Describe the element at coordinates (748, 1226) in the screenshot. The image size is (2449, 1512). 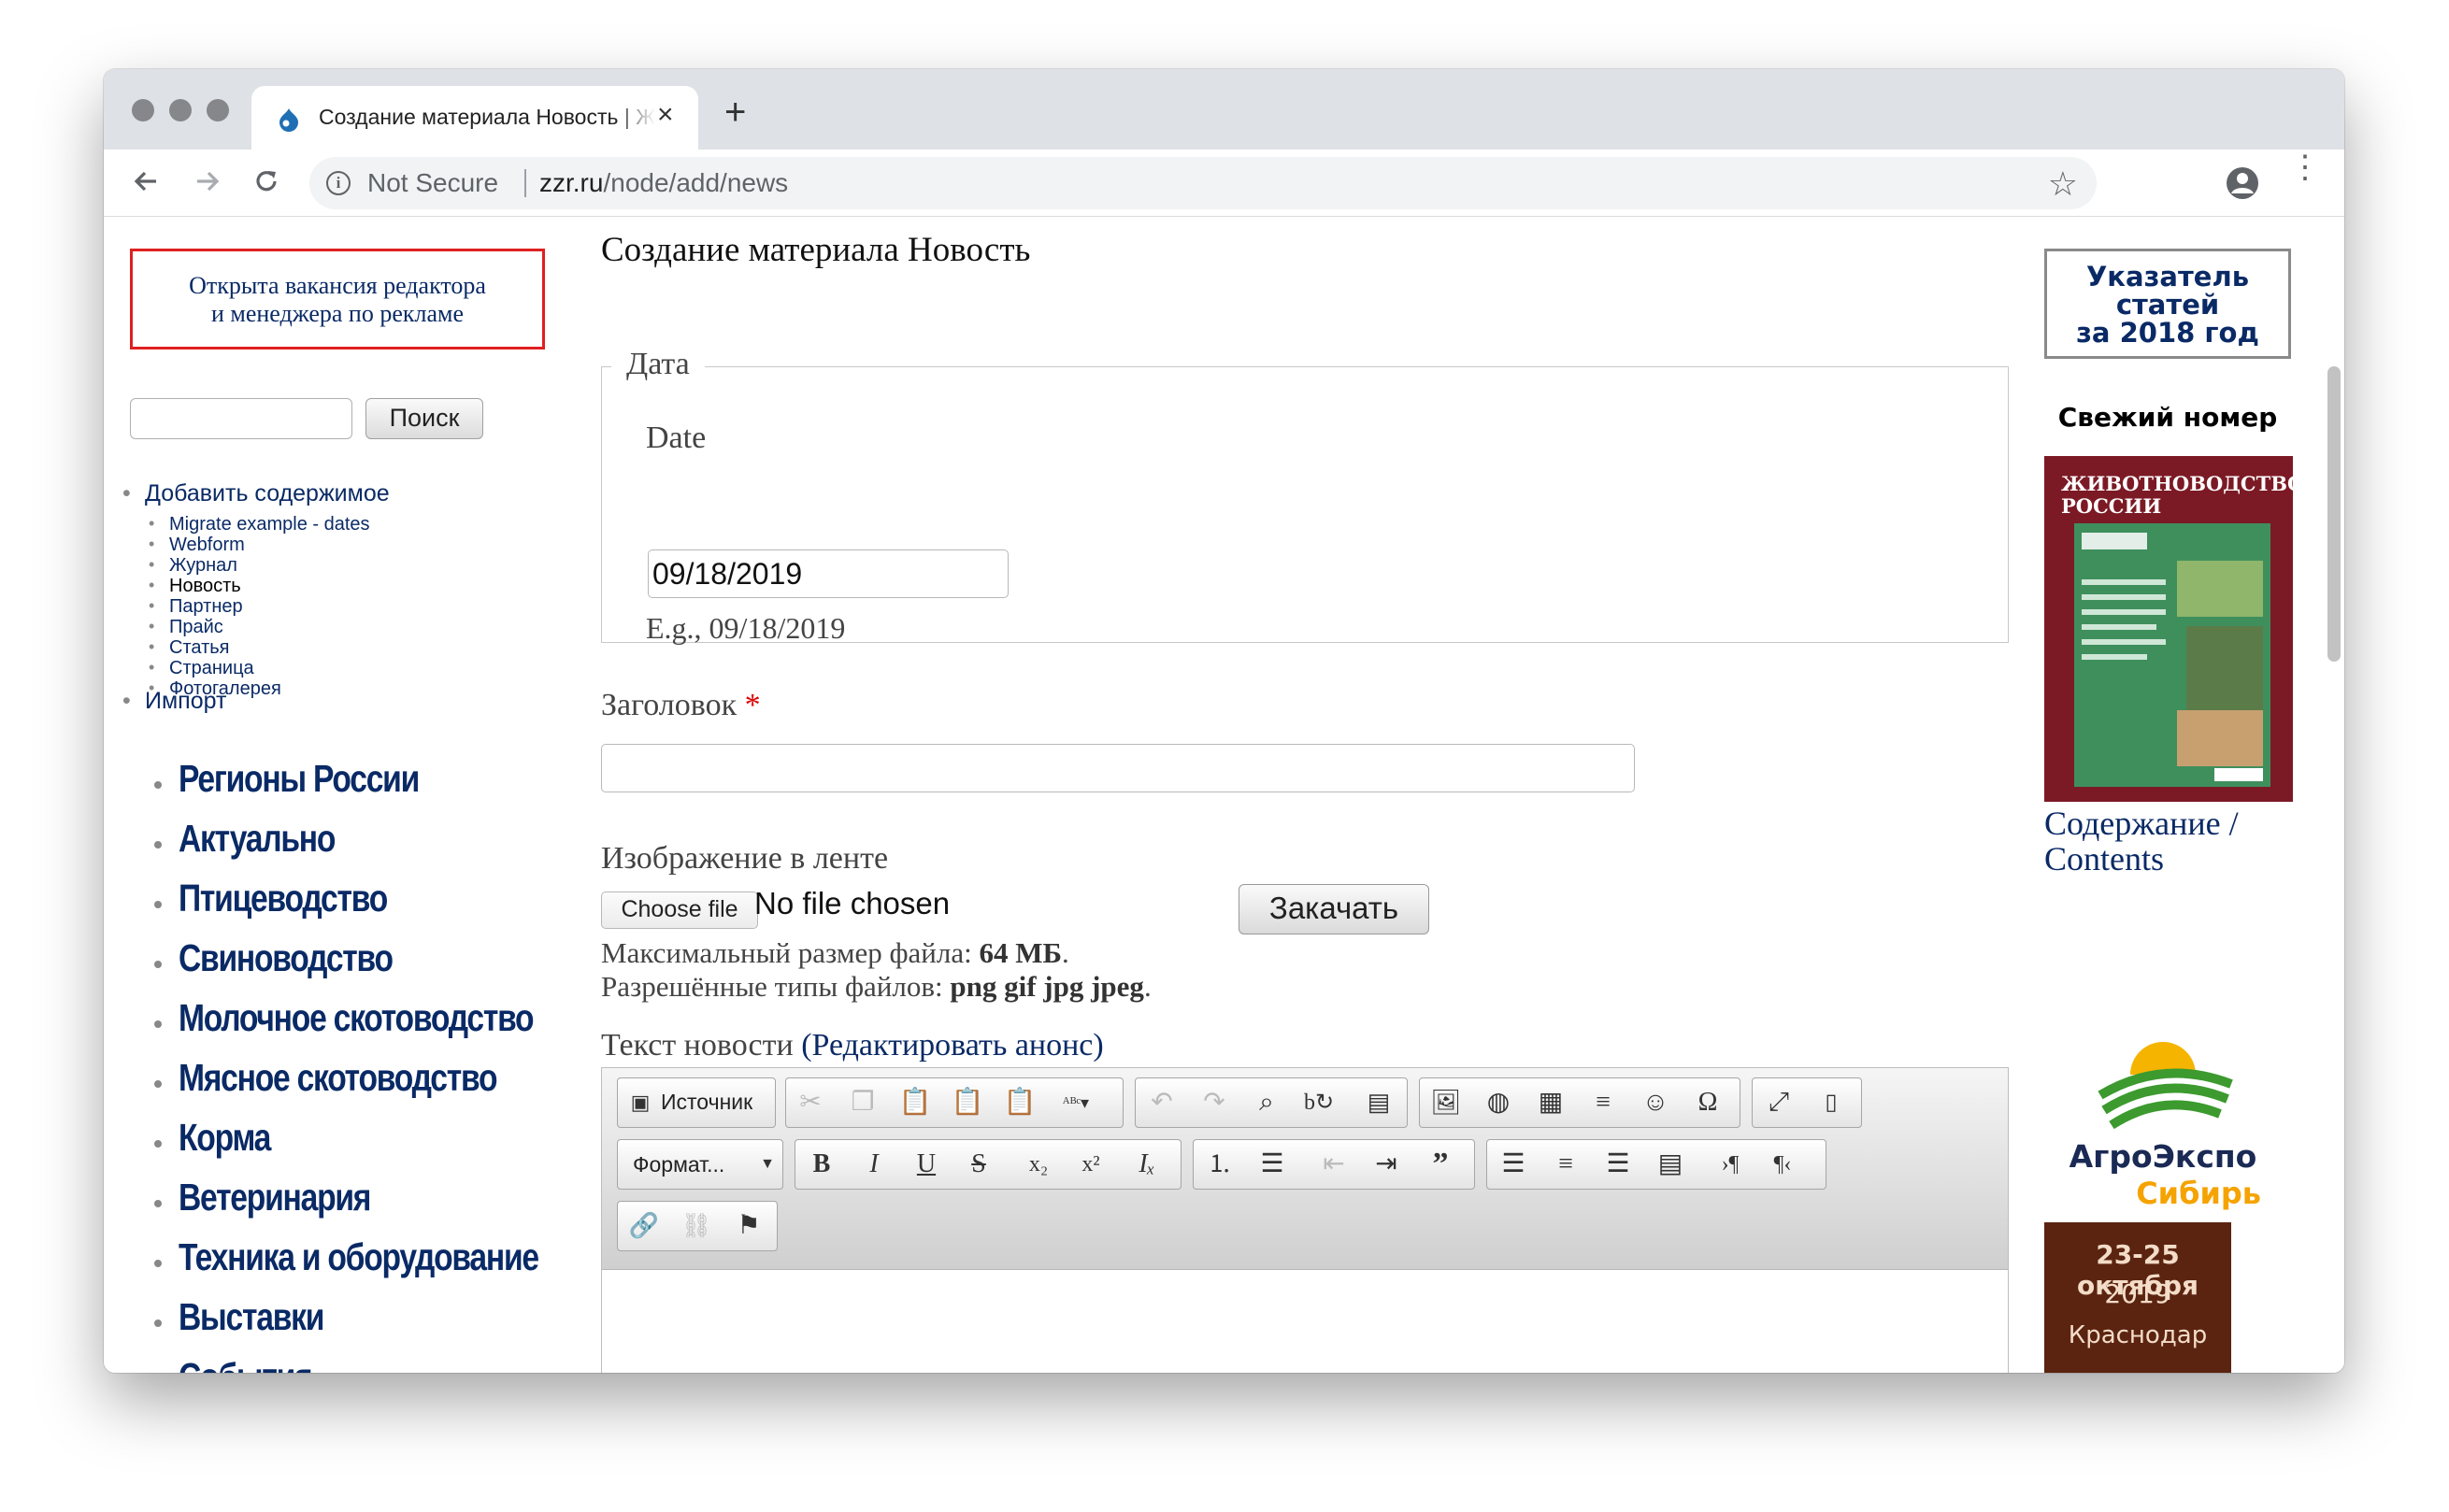
I see `anchor-flag-icon: ⚑` at that location.